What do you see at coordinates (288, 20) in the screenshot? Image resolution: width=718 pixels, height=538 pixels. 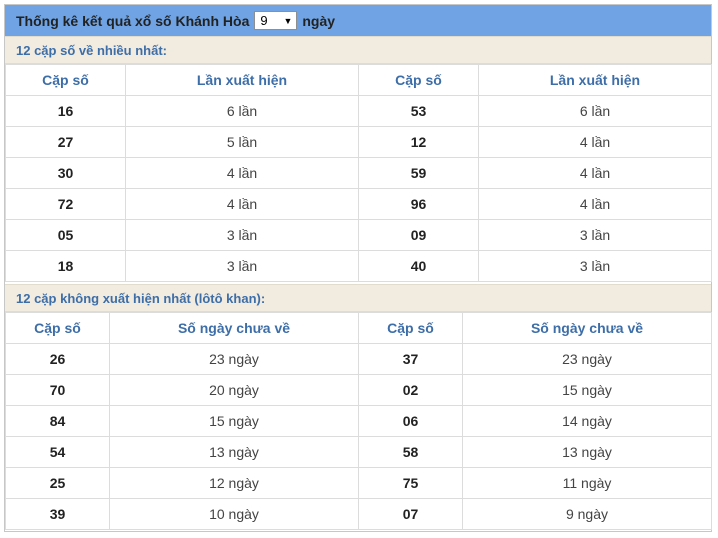 I see `dropdown-arrow-icon: ▼` at bounding box center [288, 20].